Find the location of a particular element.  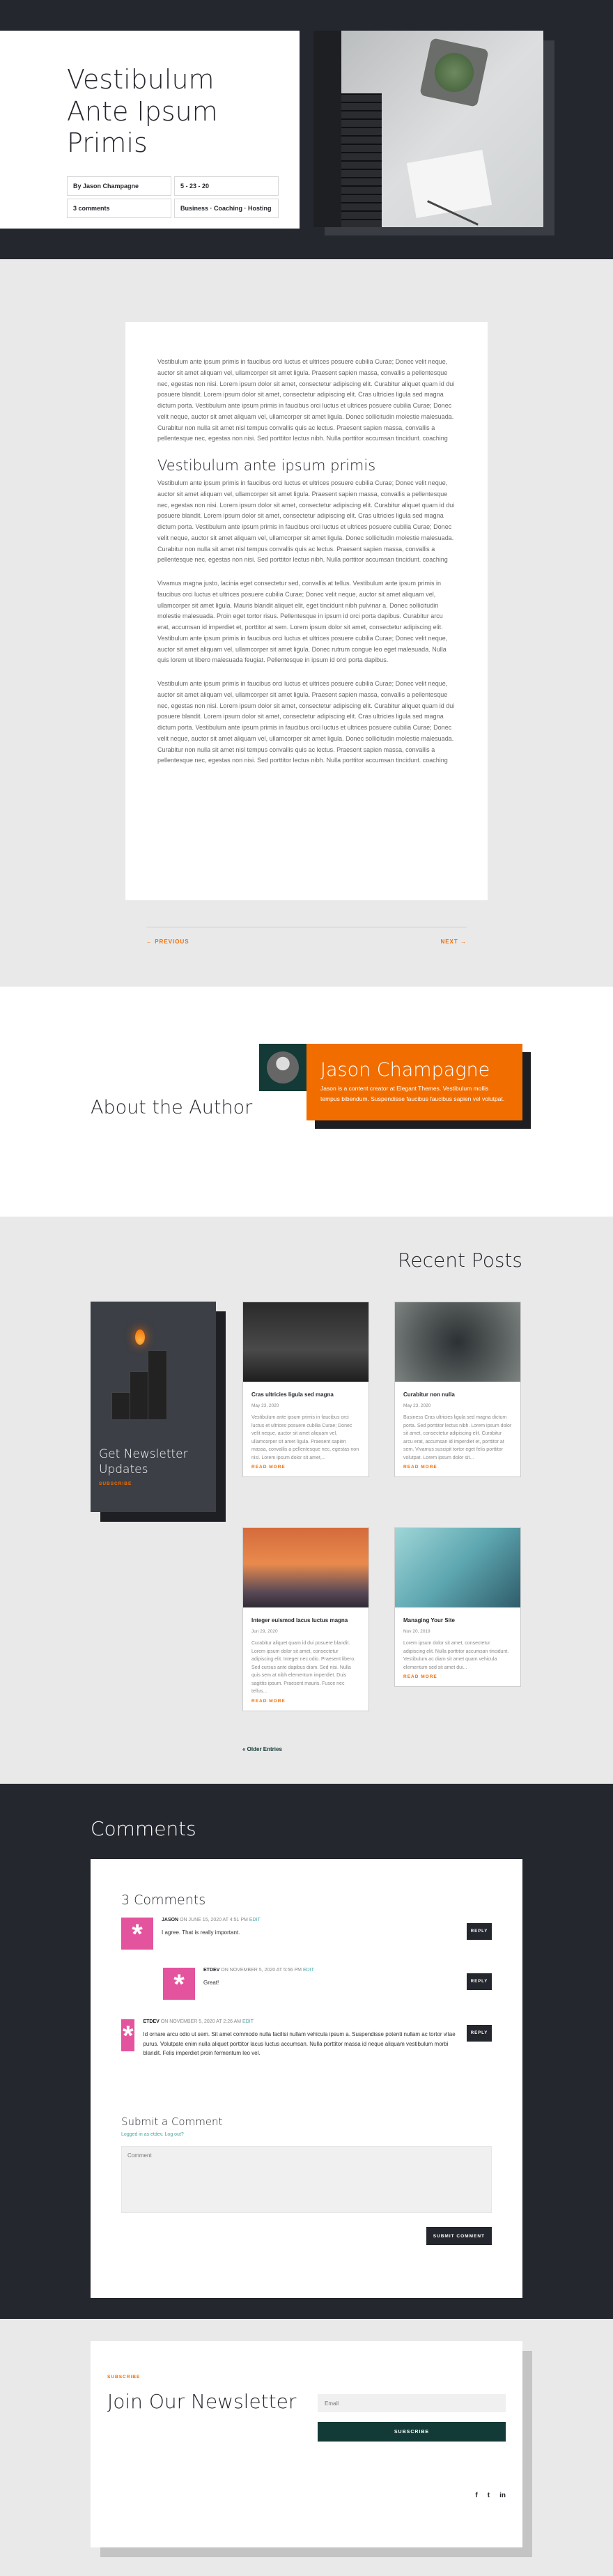

post-card-title: Integer euismod lacus luctus magna is located at coordinates (305, 1620).